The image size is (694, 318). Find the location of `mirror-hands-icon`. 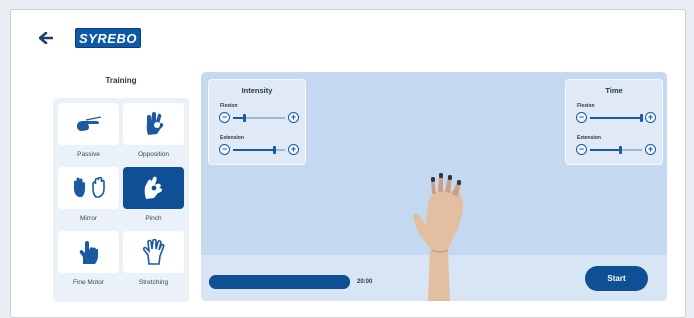

mirror-hands-icon is located at coordinates (89, 187).